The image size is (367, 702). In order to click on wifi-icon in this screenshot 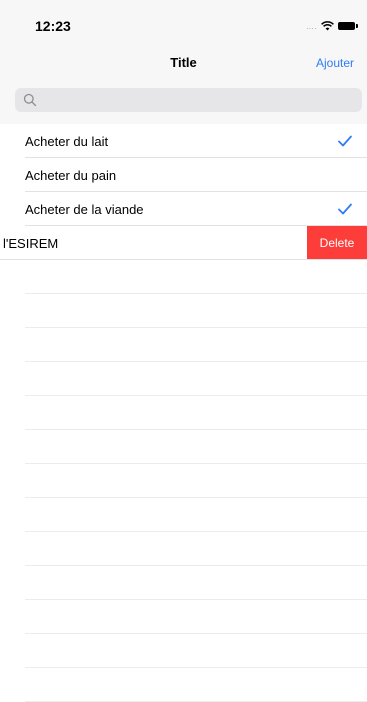, I will do `click(327, 26)`.